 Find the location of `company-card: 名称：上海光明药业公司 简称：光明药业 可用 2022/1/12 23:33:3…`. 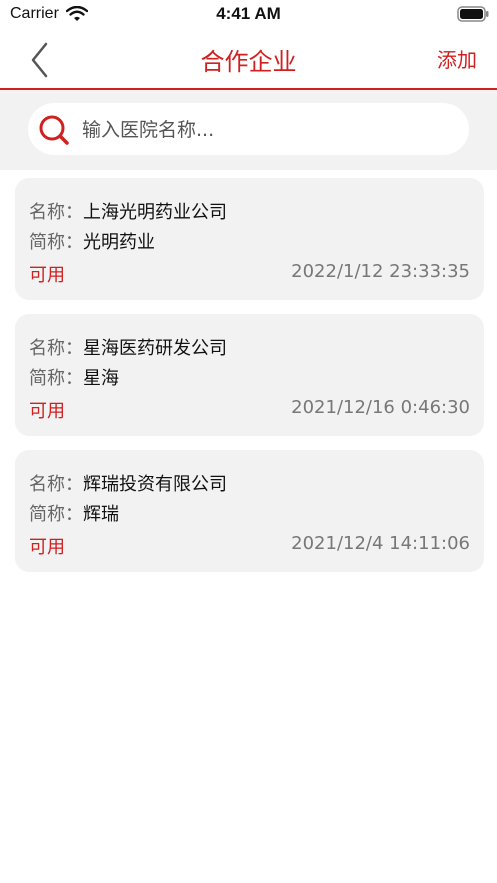

company-card: 名称：上海光明药业公司 简称：光明药业 可用 2022/1/12 23:33:3… is located at coordinates (249, 239).